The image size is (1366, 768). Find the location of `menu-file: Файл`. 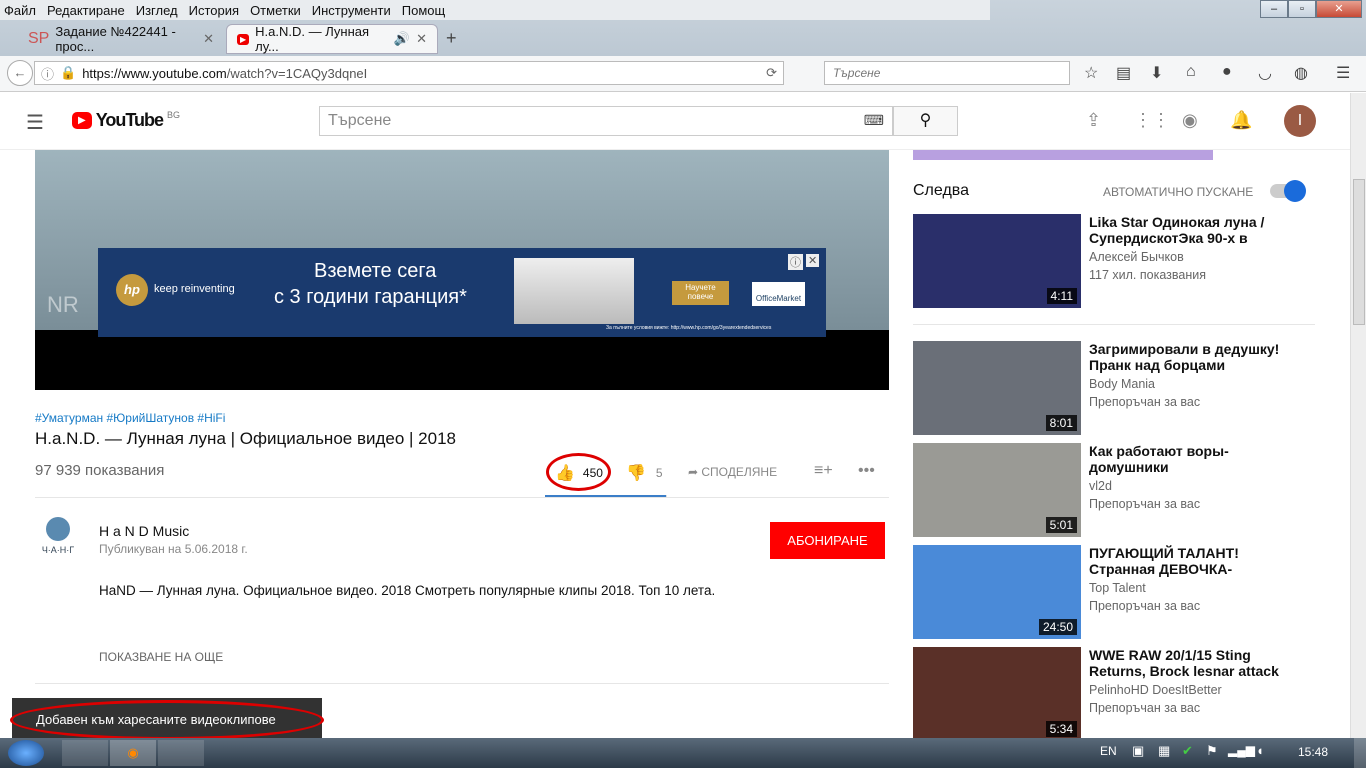

menu-file: Файл is located at coordinates (20, 10).